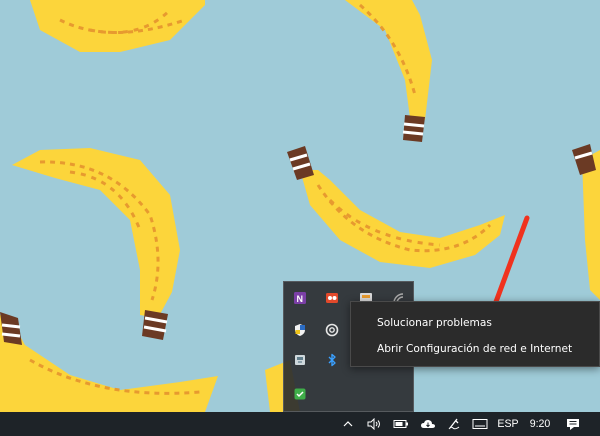 This screenshot has width=600, height=436. Describe the element at coordinates (348, 424) in the screenshot. I see `chevron-up-icon` at that location.